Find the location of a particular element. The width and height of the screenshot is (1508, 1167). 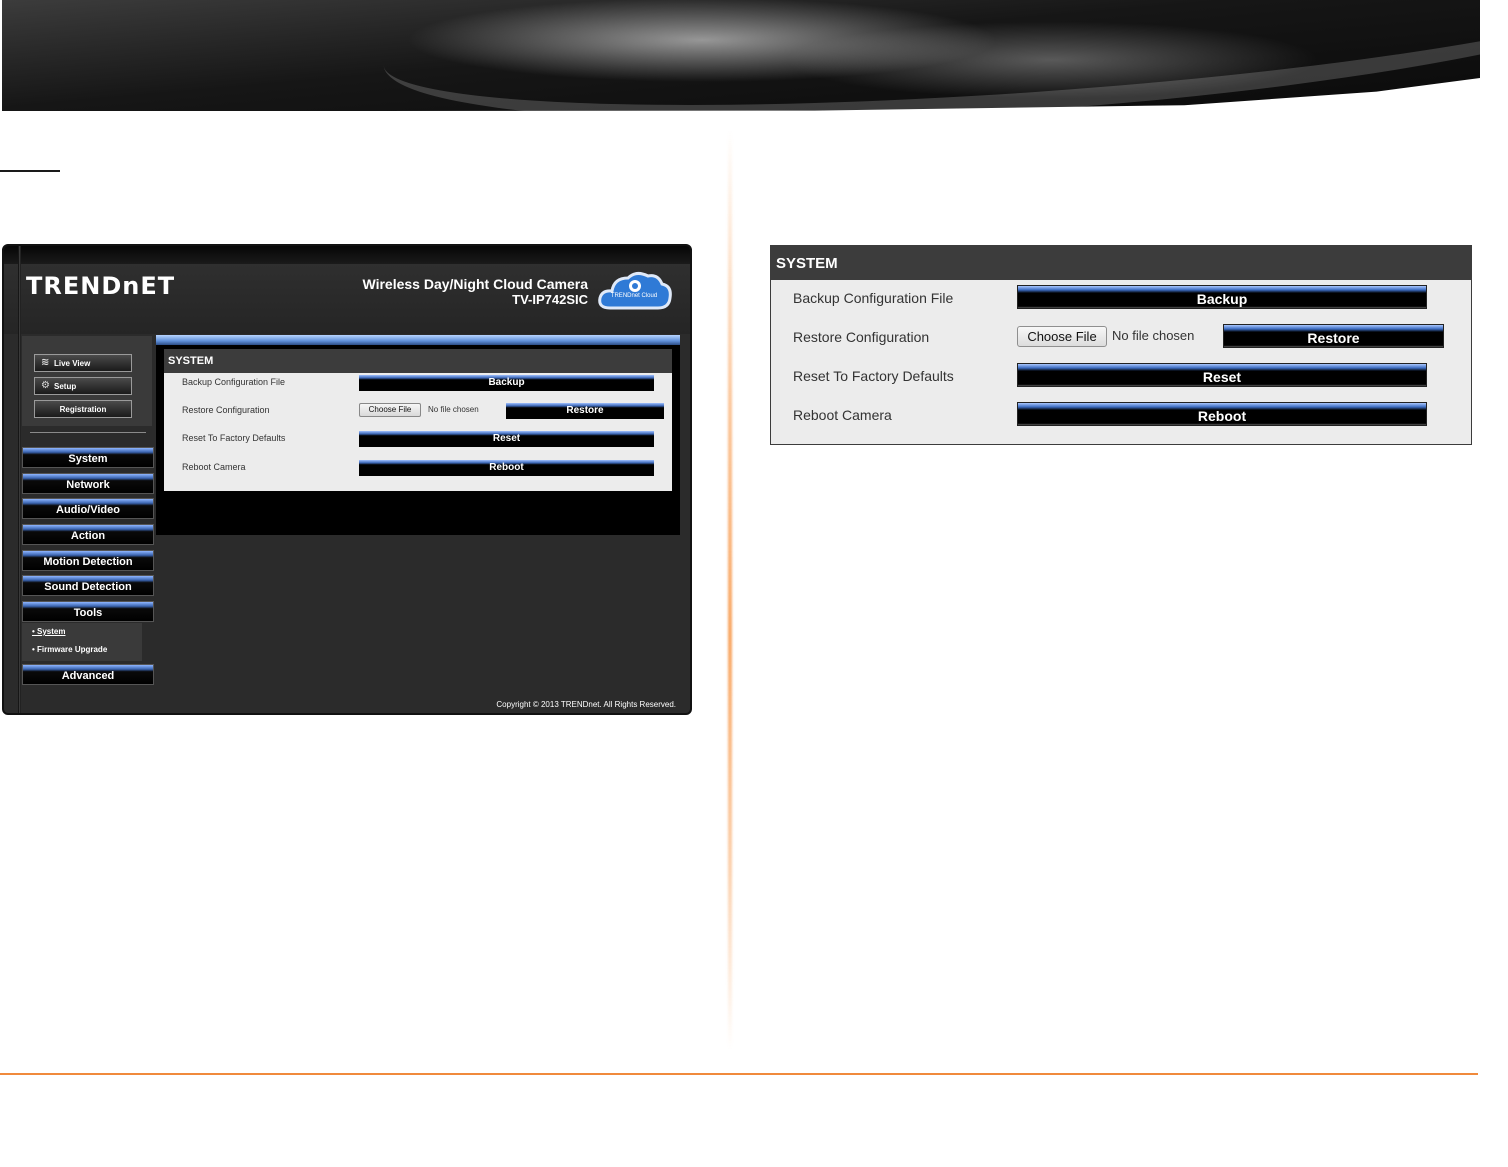

cloud-icon is located at coordinates (635, 290).